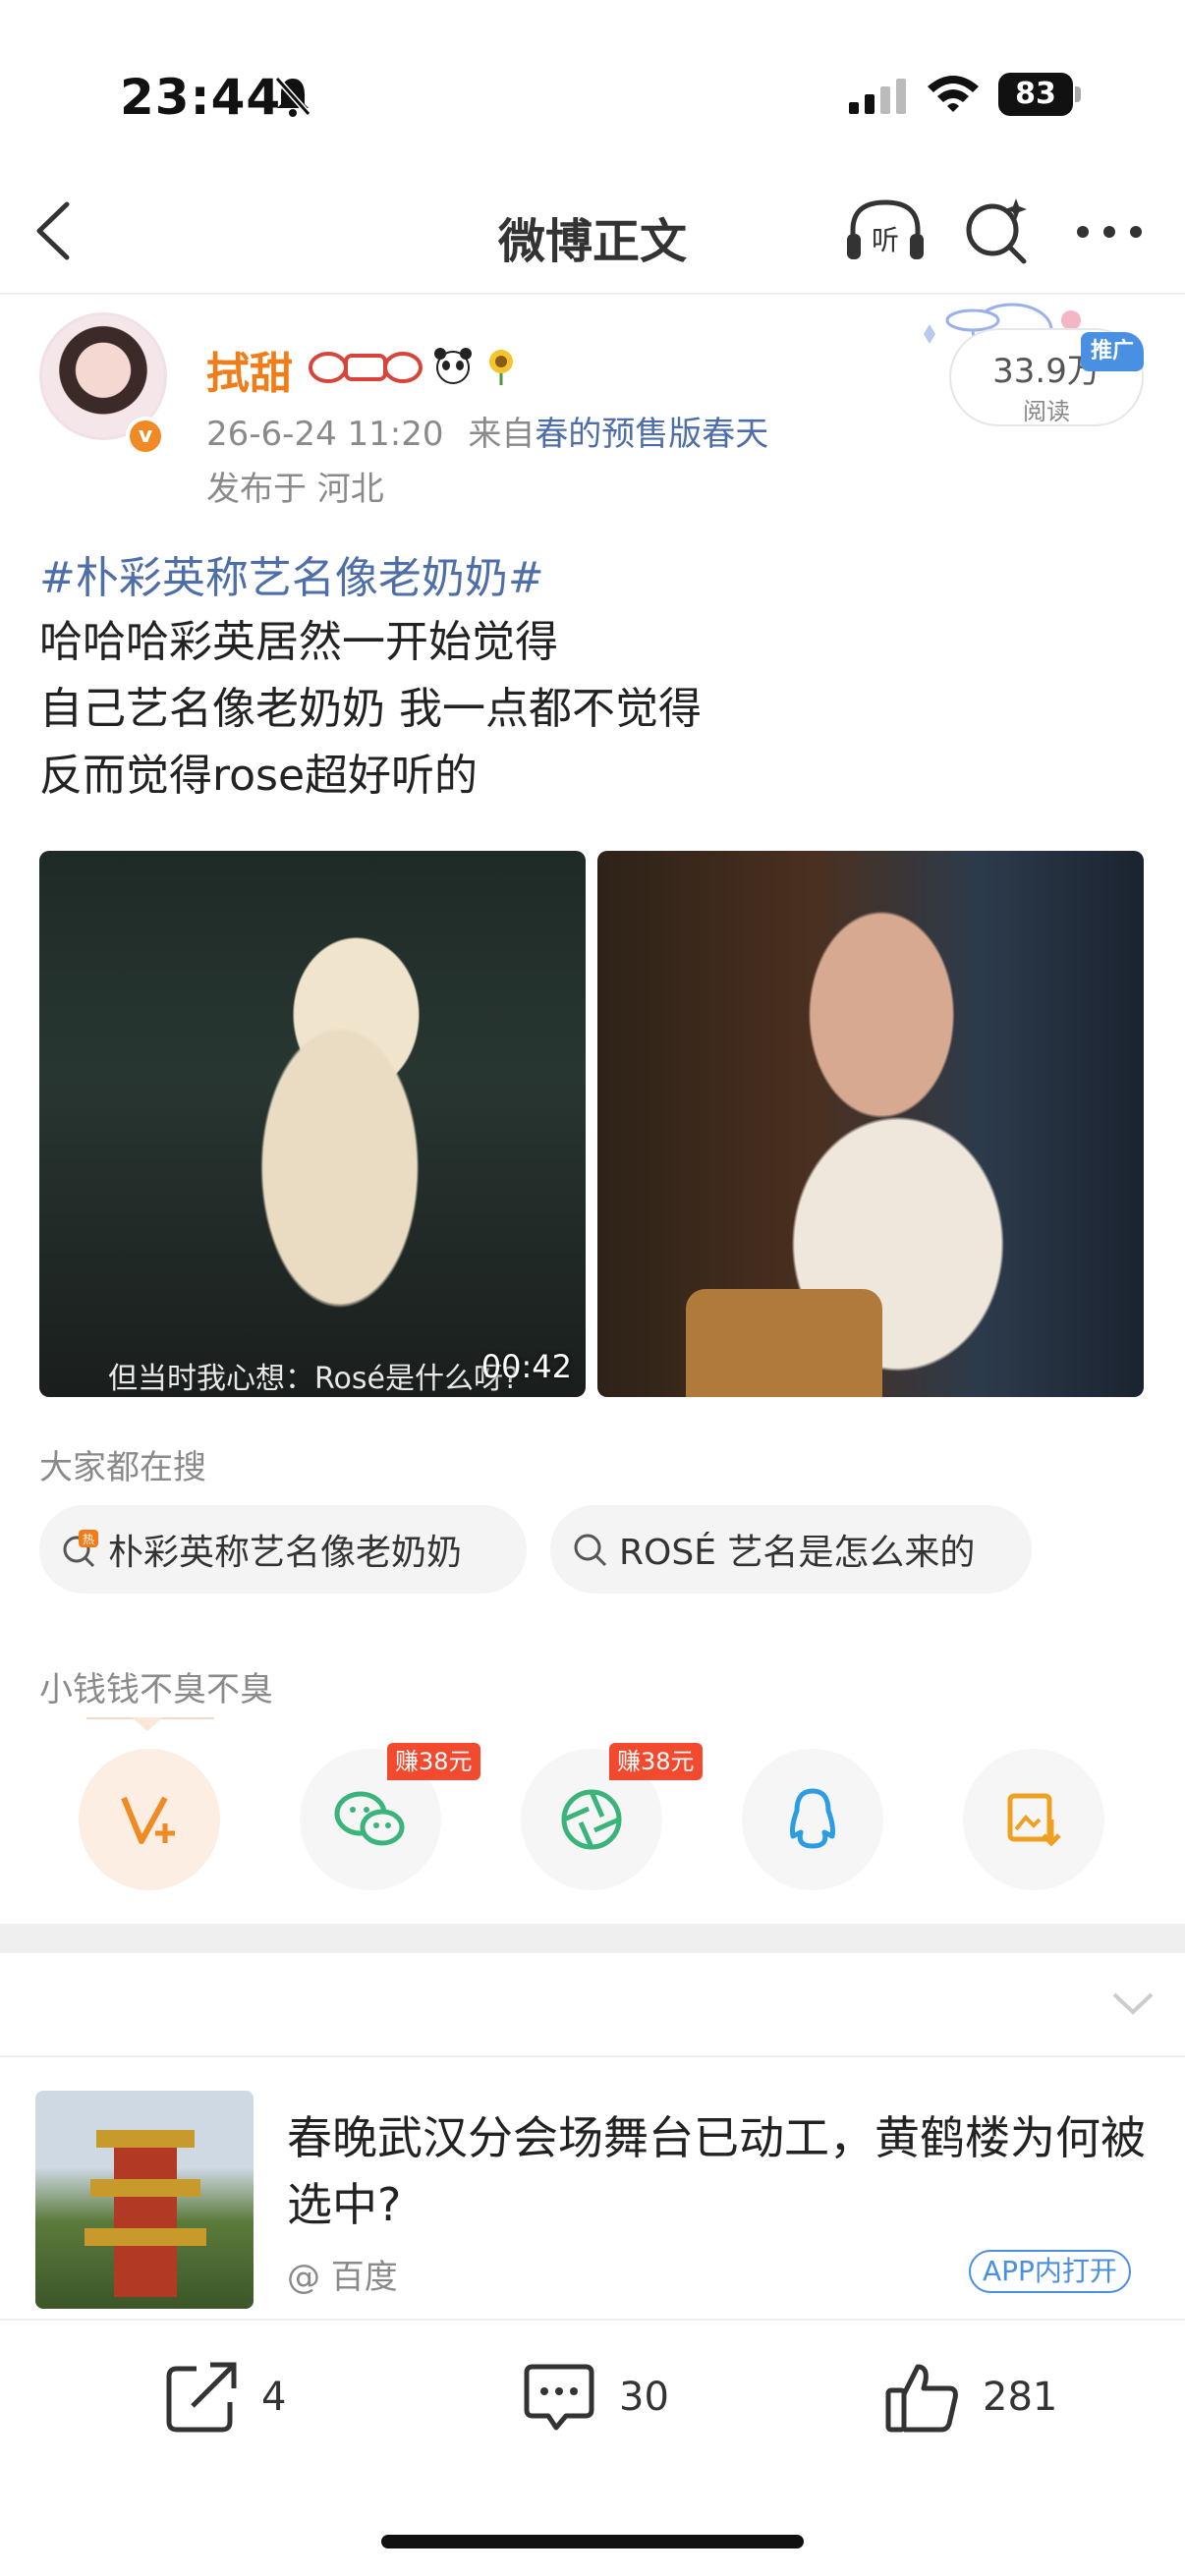 This screenshot has height=2576, width=1185. Describe the element at coordinates (502, 434) in the screenshot. I see `from-prefix: 来自` at that location.